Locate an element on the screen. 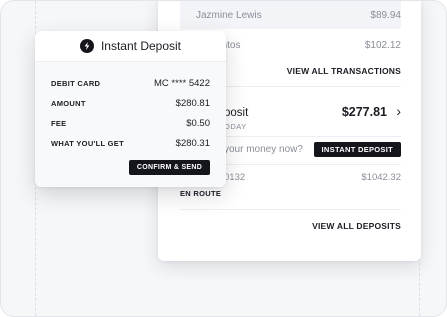 This screenshot has width=447, height=317. instant-deposit-button: INSTANT DEPOSIT is located at coordinates (357, 149).